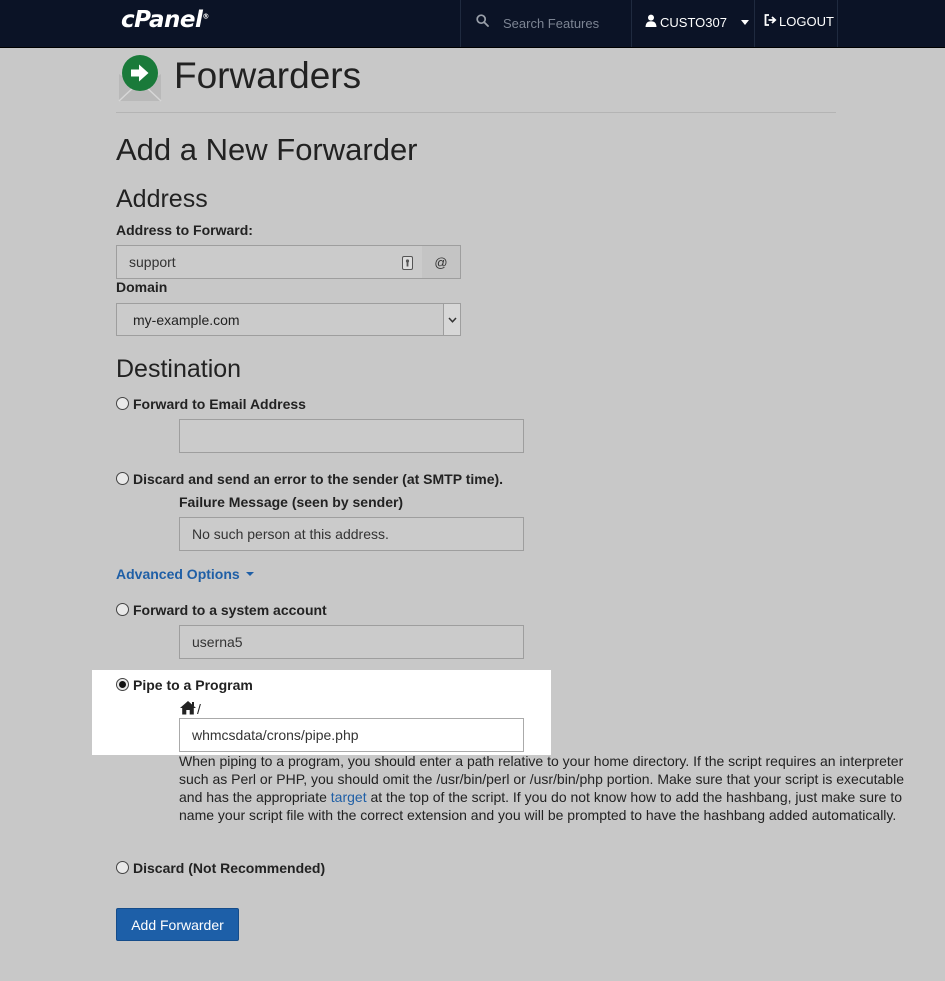  What do you see at coordinates (122, 403) in the screenshot?
I see `forward-email-radio` at bounding box center [122, 403].